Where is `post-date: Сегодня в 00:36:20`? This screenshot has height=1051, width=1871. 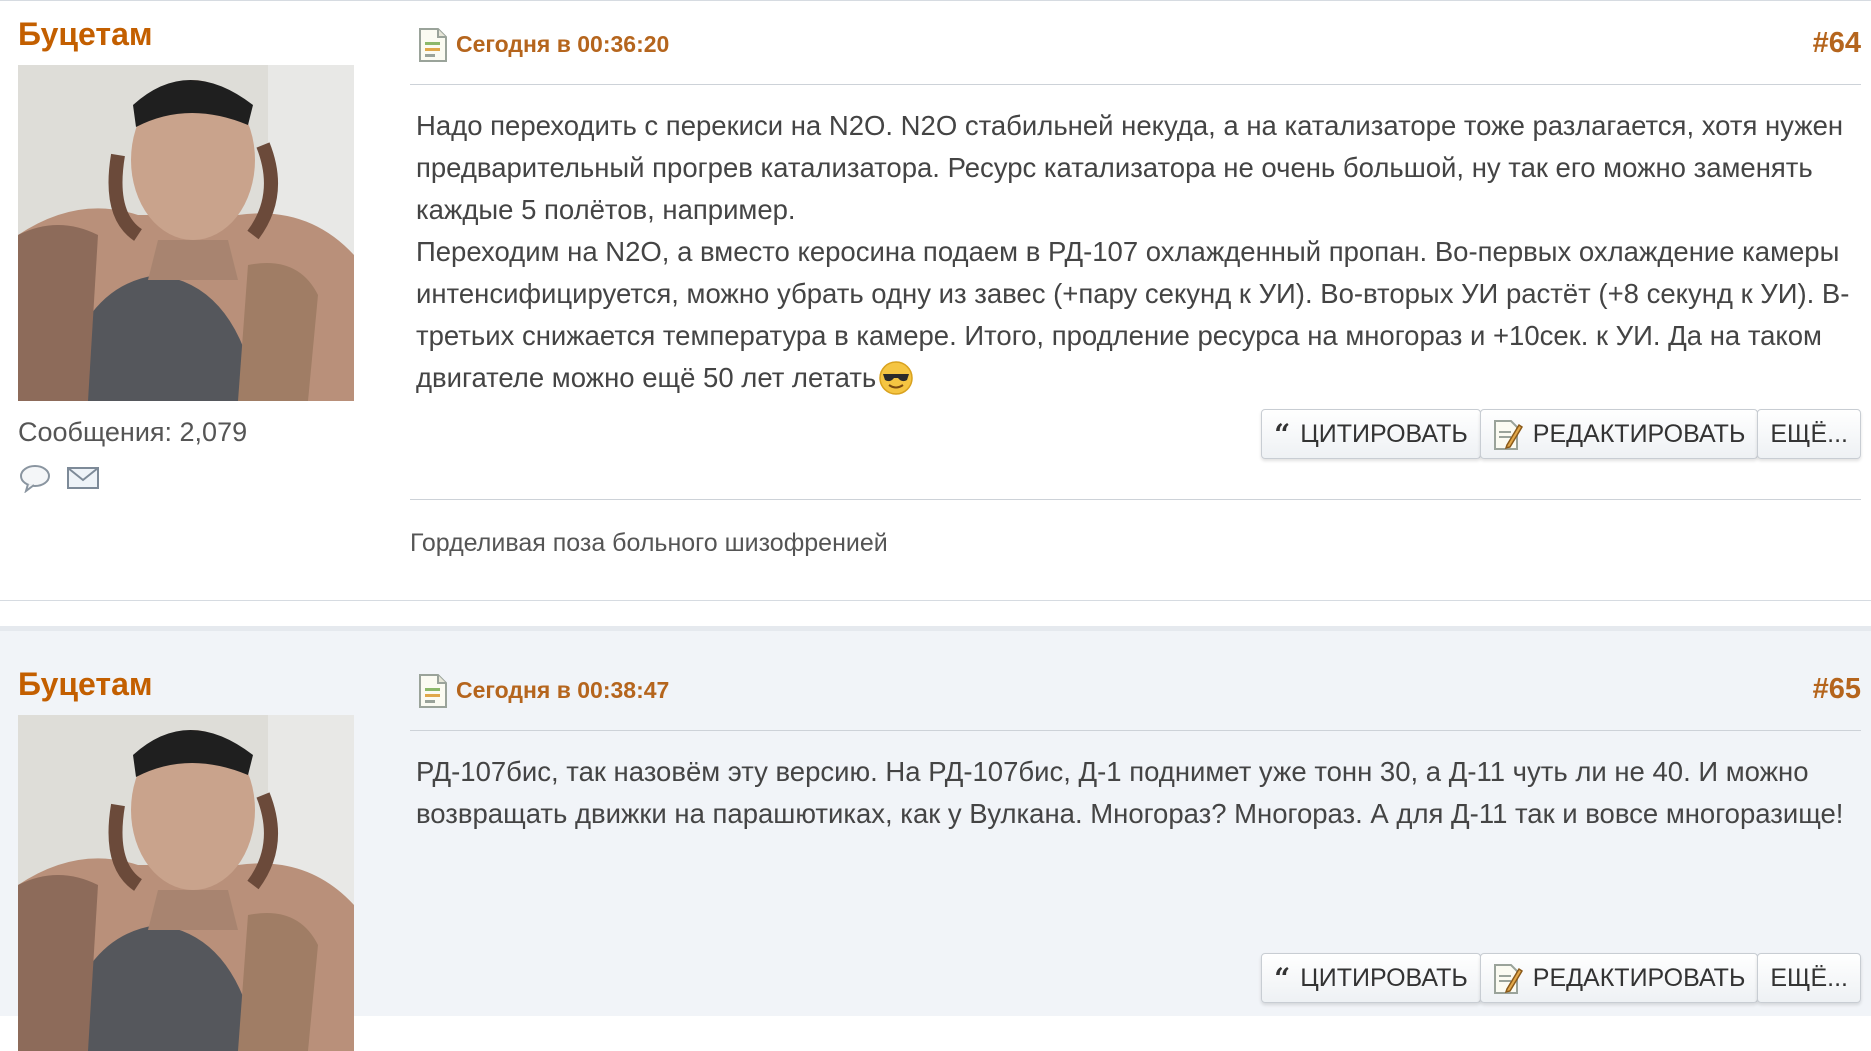
post-date: Сегодня в 00:36:20 is located at coordinates (563, 44).